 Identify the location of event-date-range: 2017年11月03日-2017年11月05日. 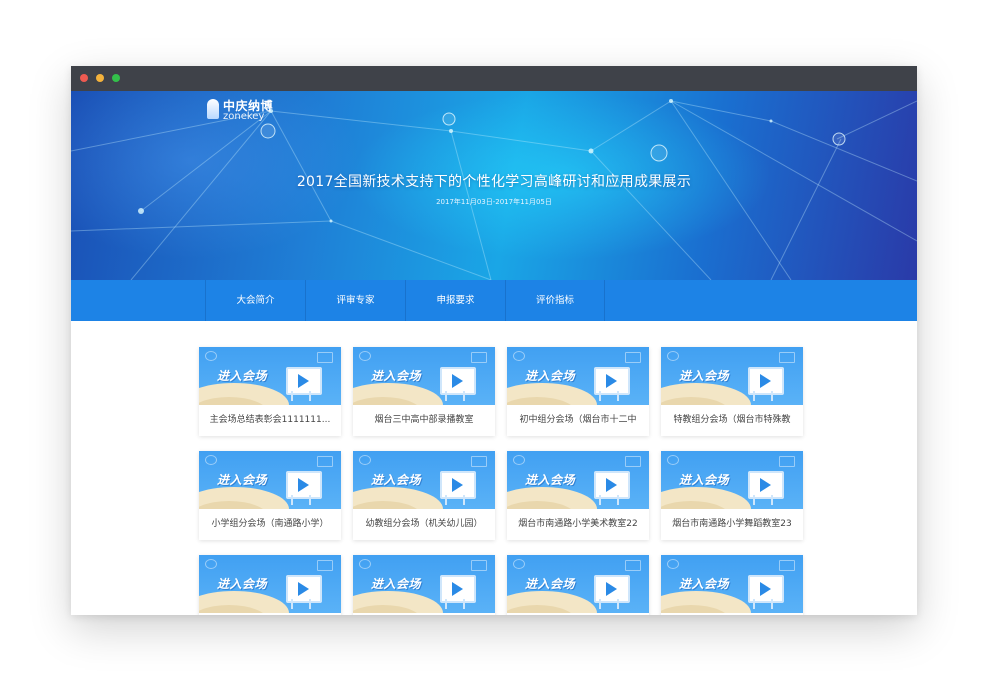
(494, 202).